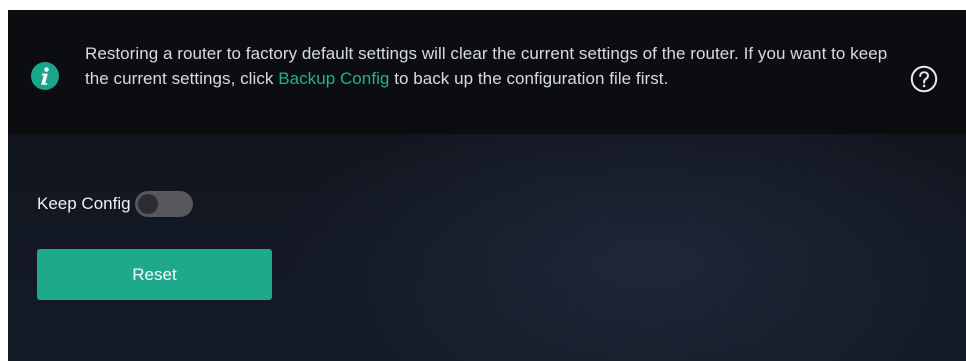 The height and width of the screenshot is (361, 966). I want to click on notice-text-after: to back up the configuration file first., so click(529, 78).